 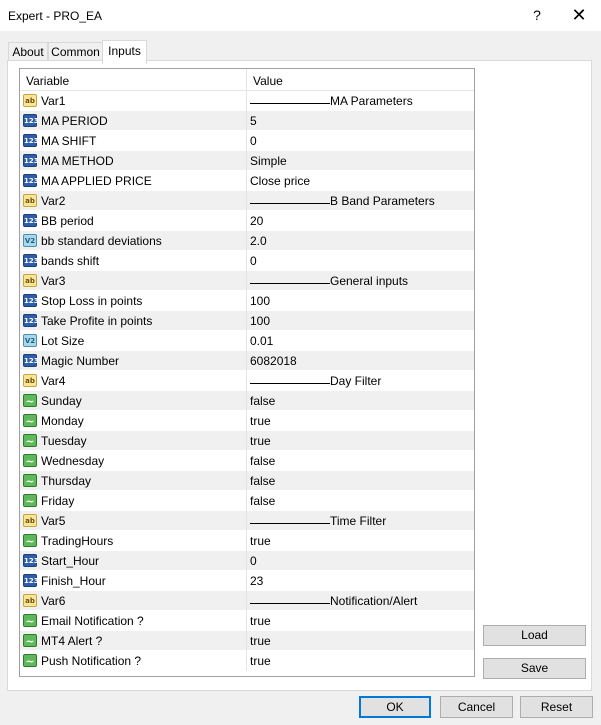 I want to click on table-row: 123 Finish_Hour 23, so click(x=247, y=581).